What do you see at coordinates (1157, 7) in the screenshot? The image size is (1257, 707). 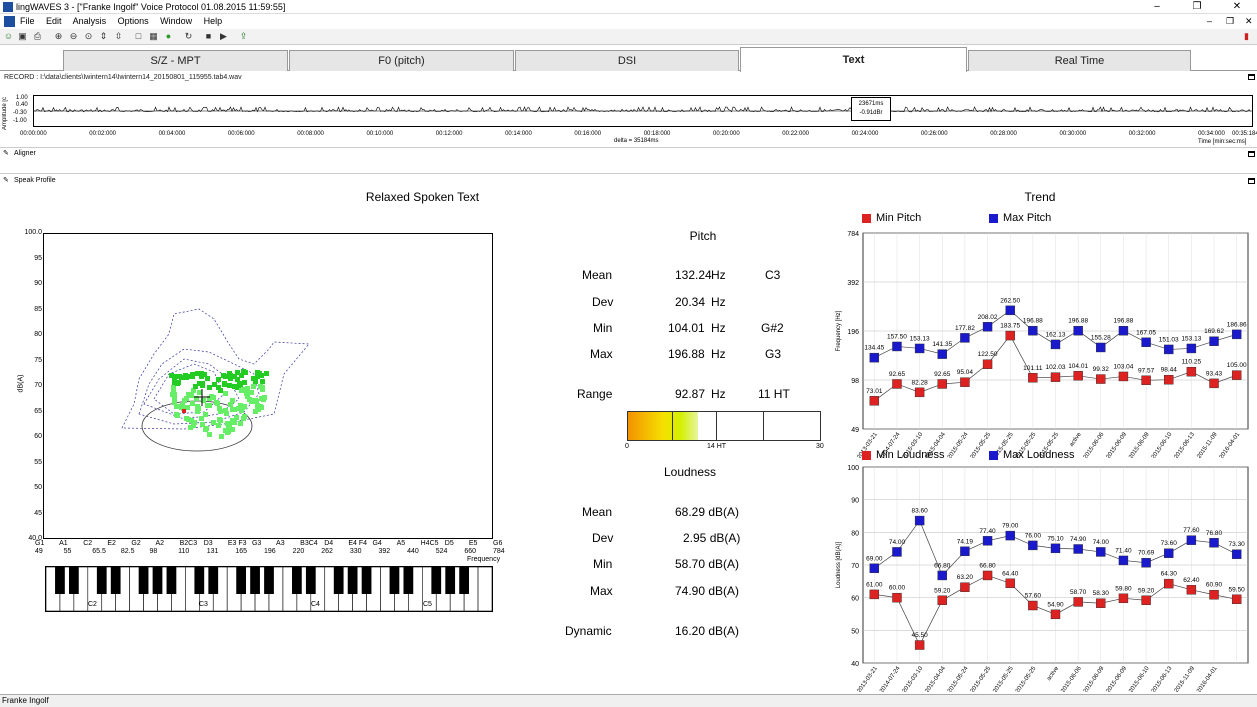 I see `minimize-button: –` at bounding box center [1157, 7].